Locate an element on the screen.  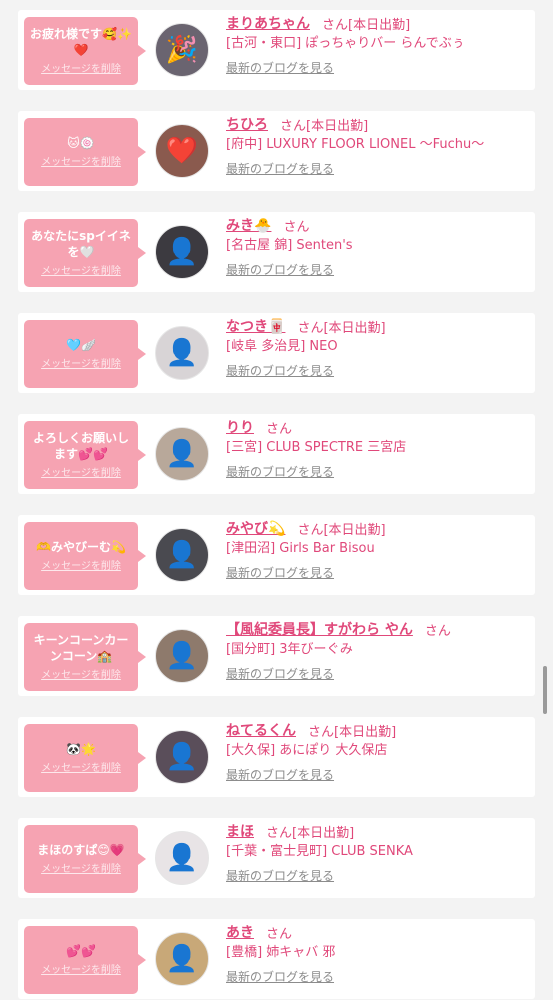
cast-name-link: なつき🀄 is located at coordinates (255, 326).